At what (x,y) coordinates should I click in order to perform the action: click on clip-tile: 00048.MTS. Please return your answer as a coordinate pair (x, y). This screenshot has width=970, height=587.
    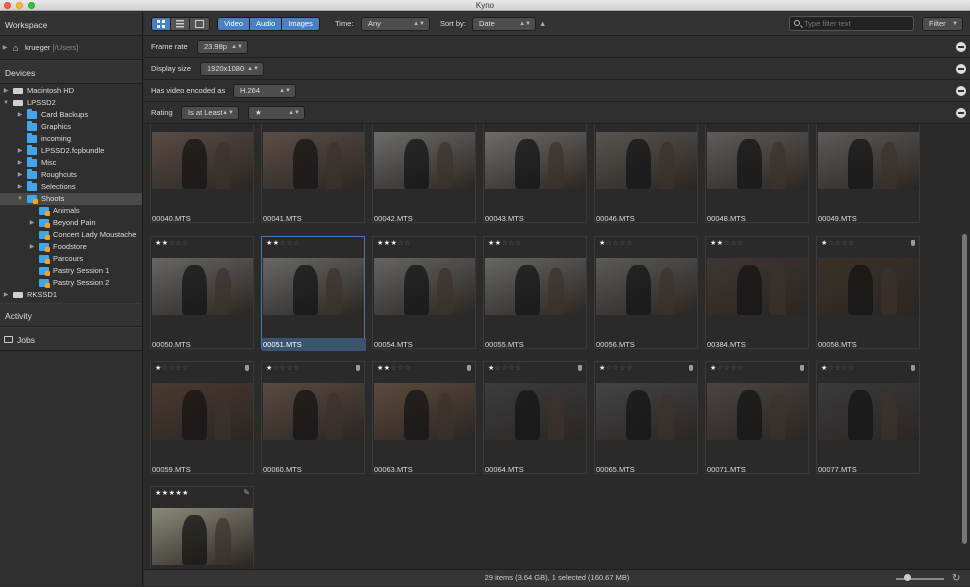
    Looking at the image, I should click on (757, 173).